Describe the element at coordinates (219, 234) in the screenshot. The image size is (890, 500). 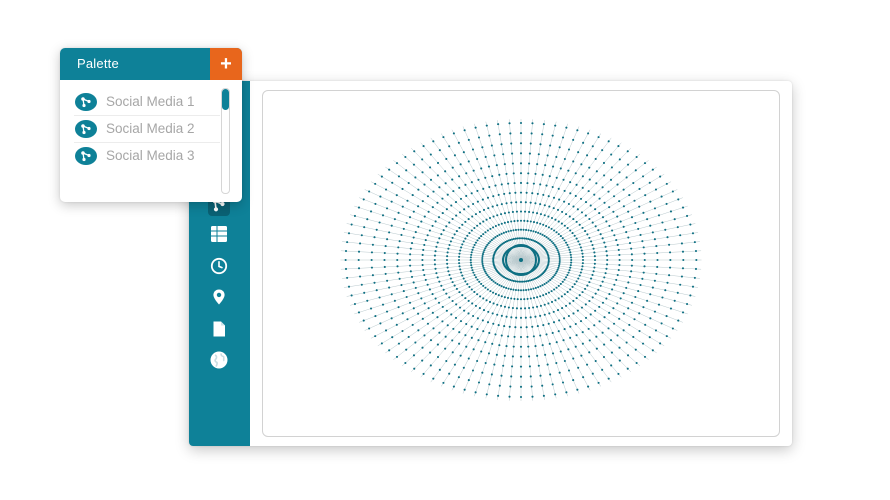
I see `table-tool-button` at that location.